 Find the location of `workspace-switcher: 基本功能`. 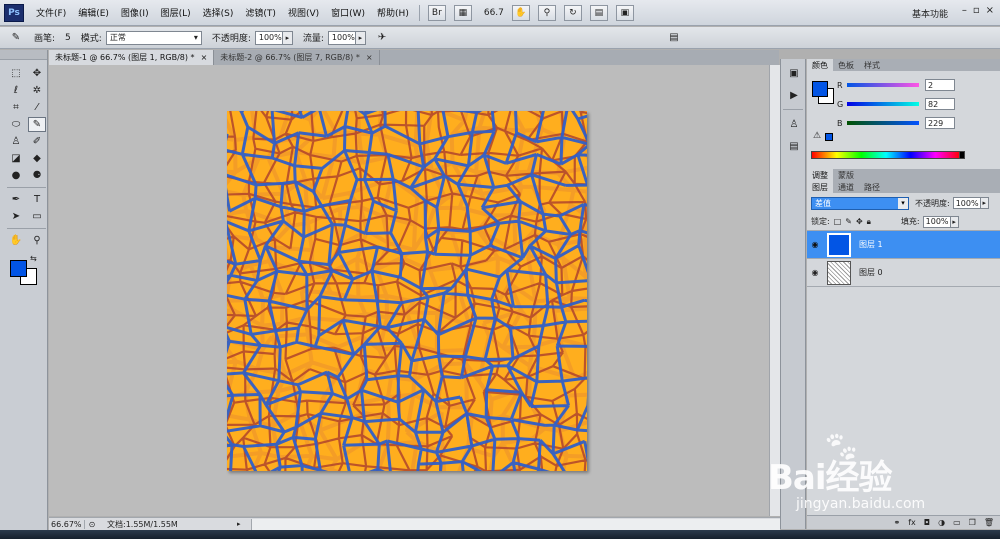

workspace-switcher: 基本功能 is located at coordinates (930, 13).